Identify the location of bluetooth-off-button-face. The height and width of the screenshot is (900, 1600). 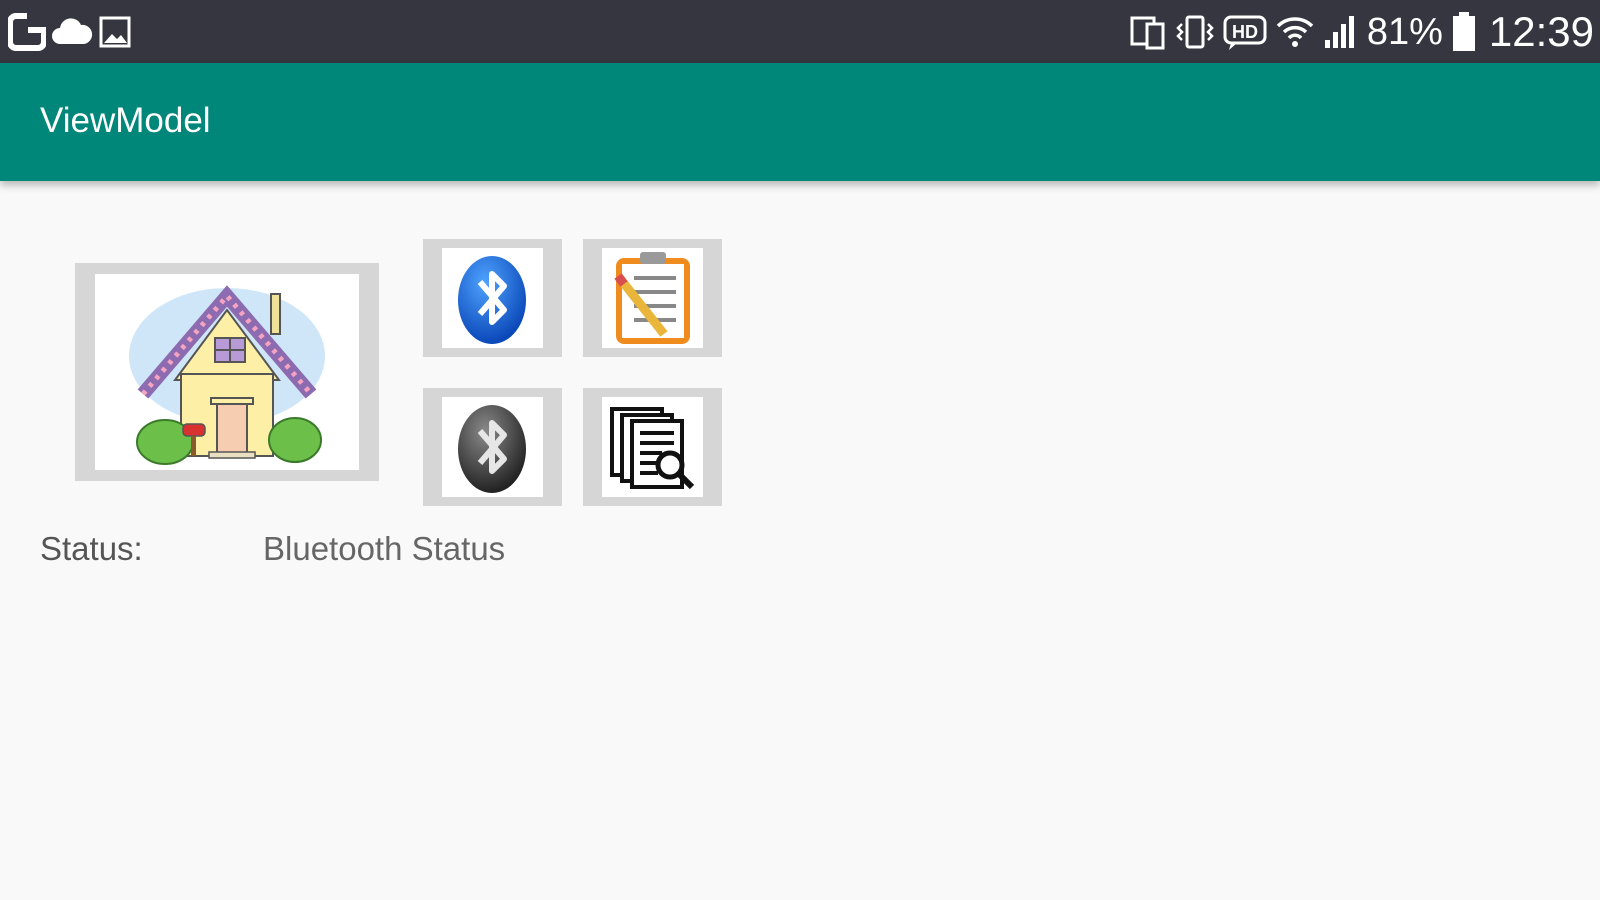
(492, 447).